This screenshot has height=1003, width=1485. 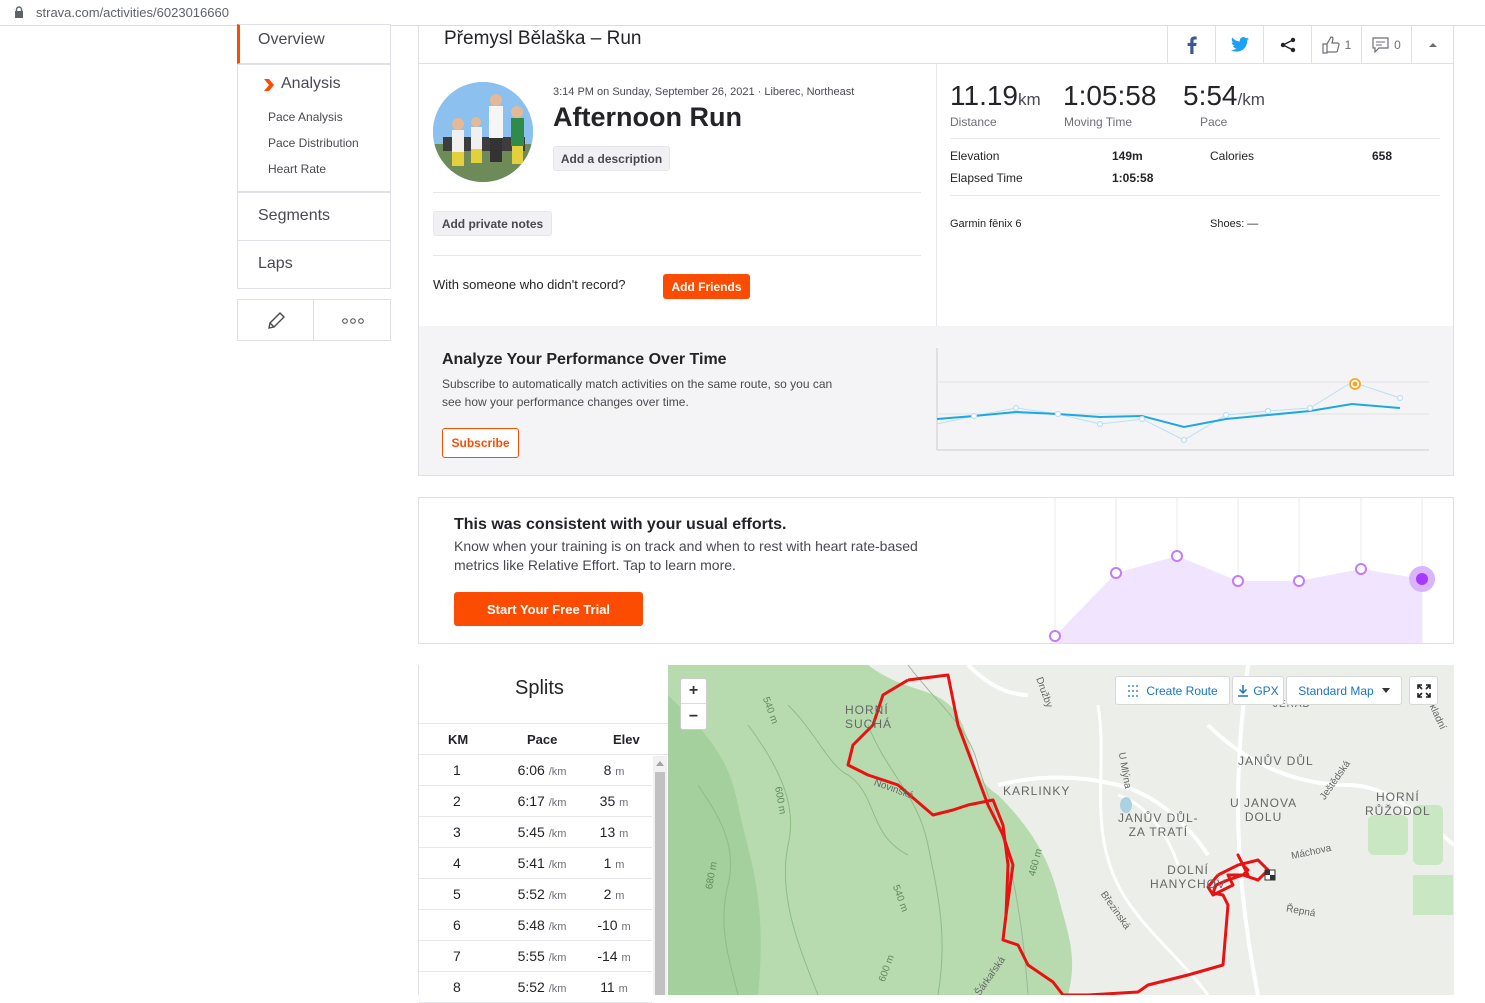 What do you see at coordinates (492, 223) in the screenshot?
I see `add-private-notes-button: Add private notes` at bounding box center [492, 223].